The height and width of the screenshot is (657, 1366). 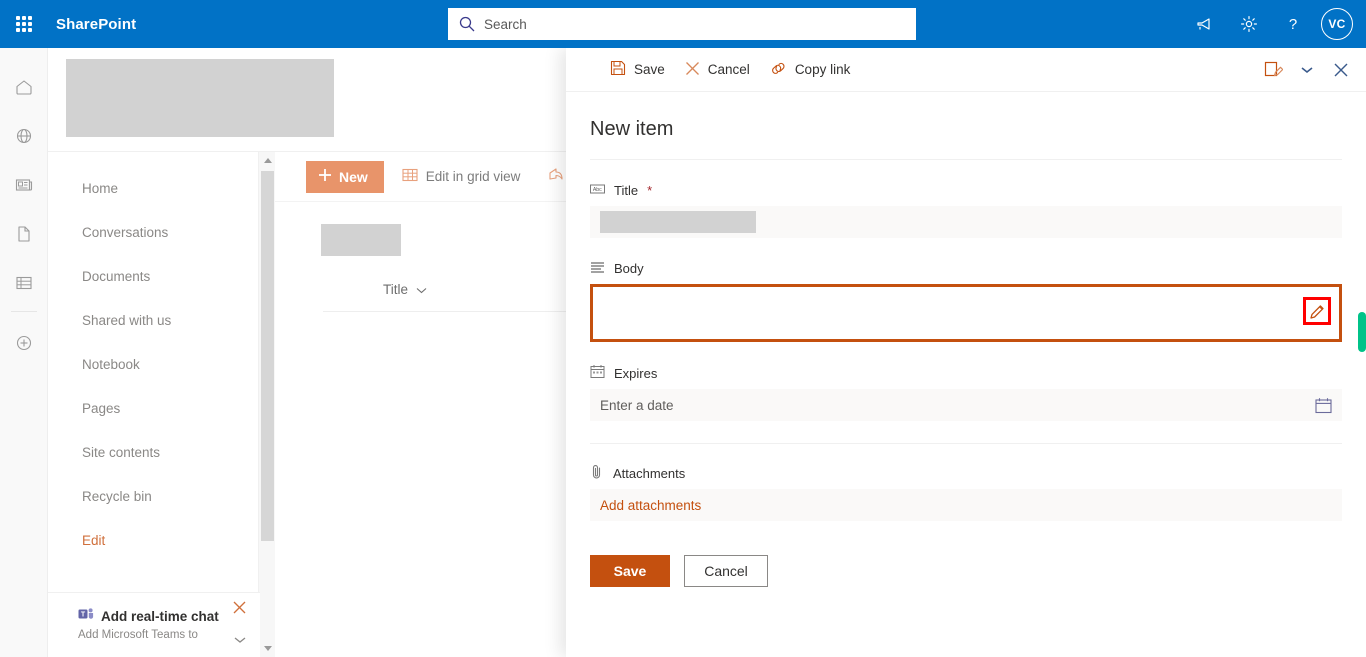 I want to click on panel-toolbar: Save Cancel Copy link, so click(x=966, y=70).